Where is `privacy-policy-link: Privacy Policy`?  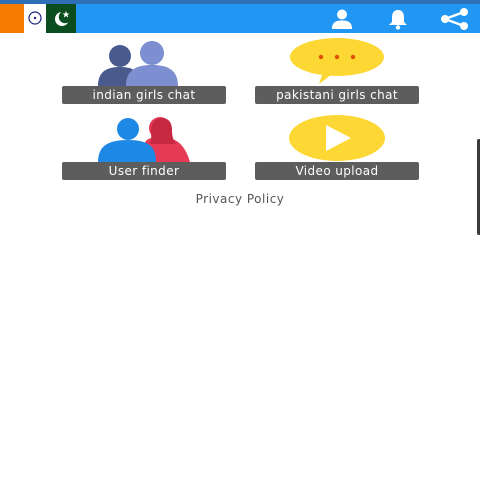
privacy-policy-link: Privacy Policy is located at coordinates (240, 201).